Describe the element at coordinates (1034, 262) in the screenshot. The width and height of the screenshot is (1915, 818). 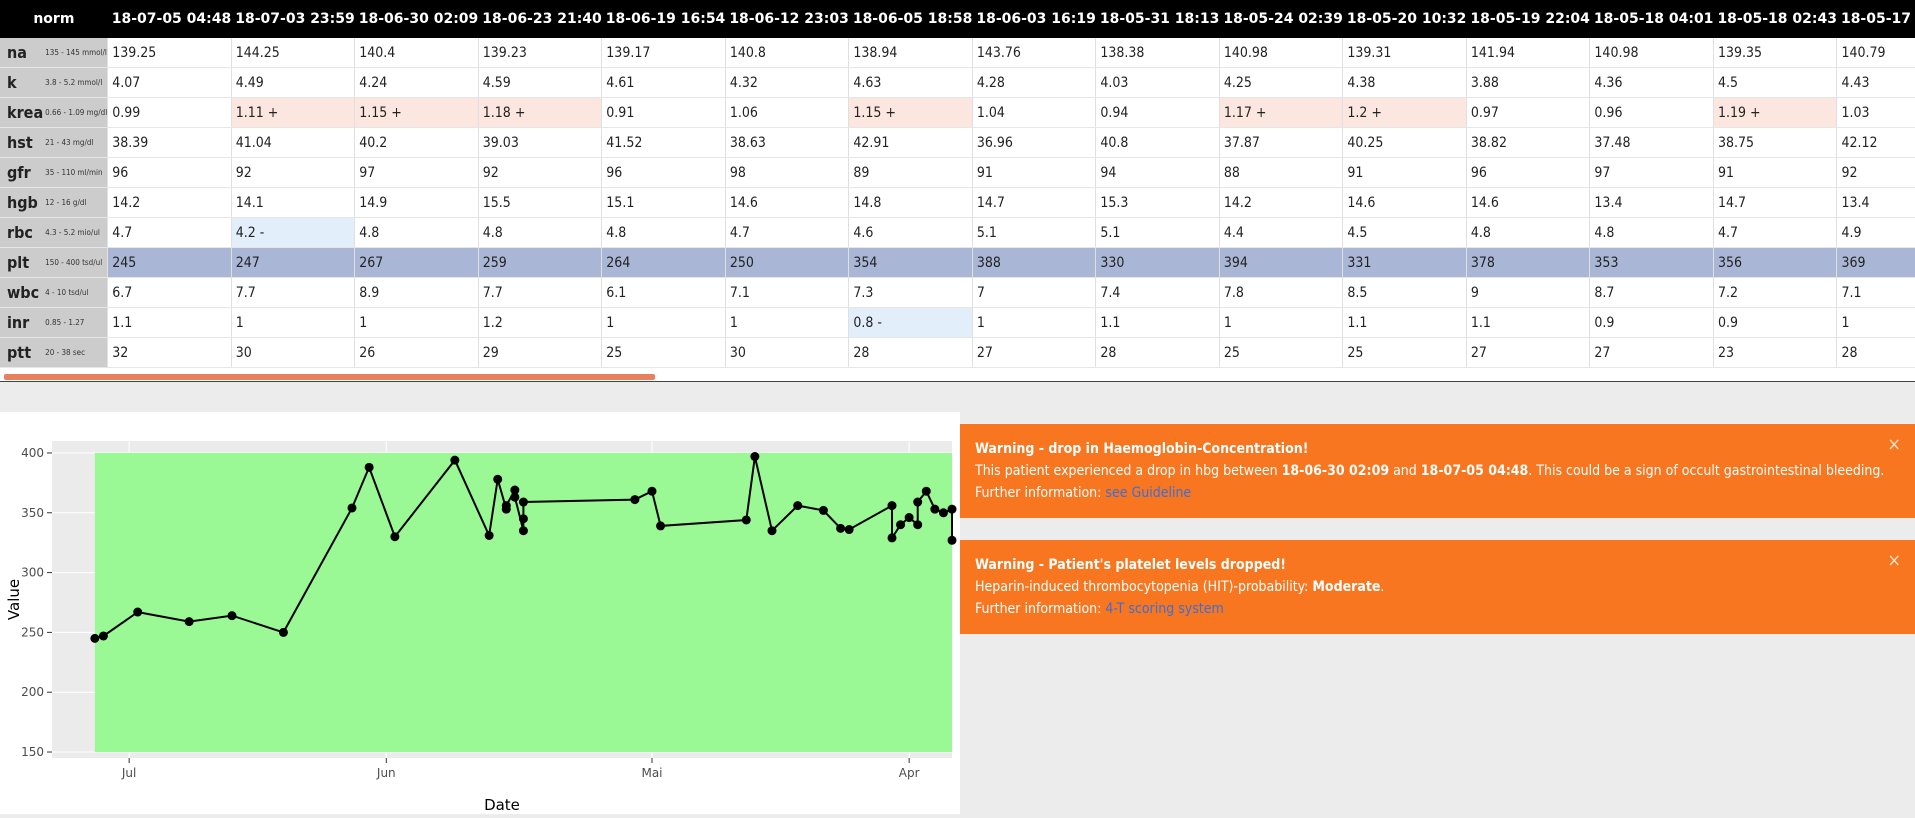
I see `lab-value-cell: 388` at that location.